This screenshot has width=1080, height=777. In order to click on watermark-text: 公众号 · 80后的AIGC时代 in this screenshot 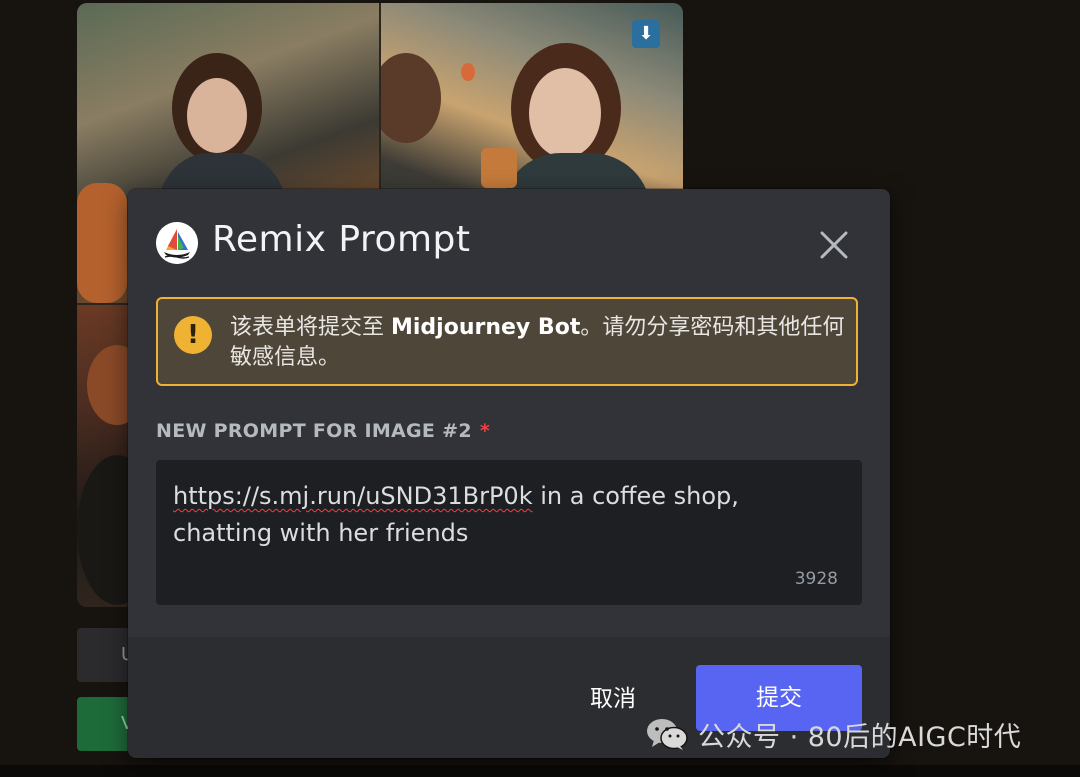, I will do `click(860, 737)`.